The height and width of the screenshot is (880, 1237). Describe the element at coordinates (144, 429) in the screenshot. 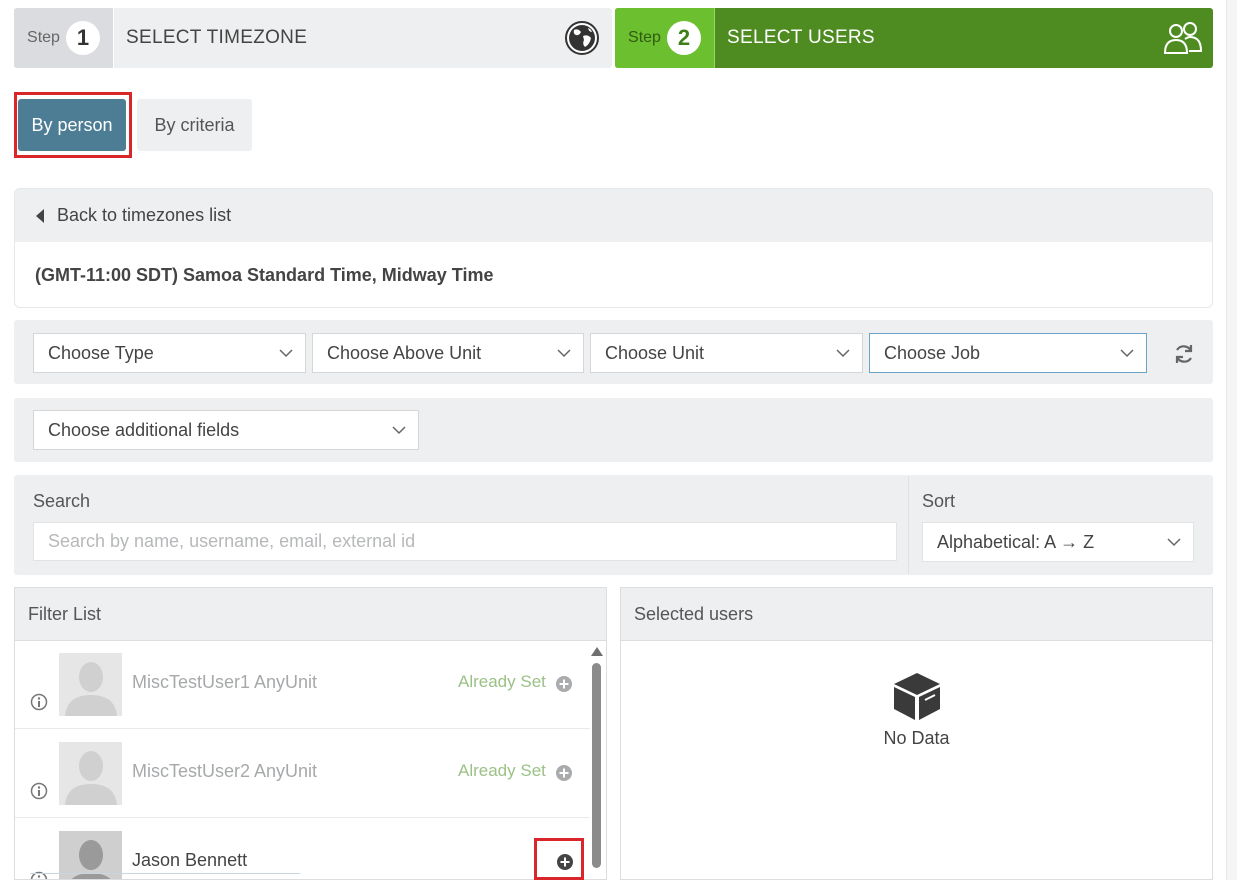

I see `dropdown-value: Choose additional fields` at that location.